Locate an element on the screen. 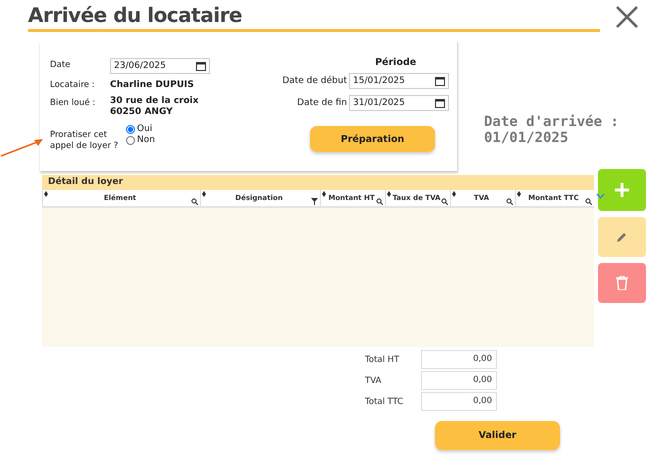 This screenshot has height=458, width=670. dialog-title: Arrivée du locataire is located at coordinates (314, 17).